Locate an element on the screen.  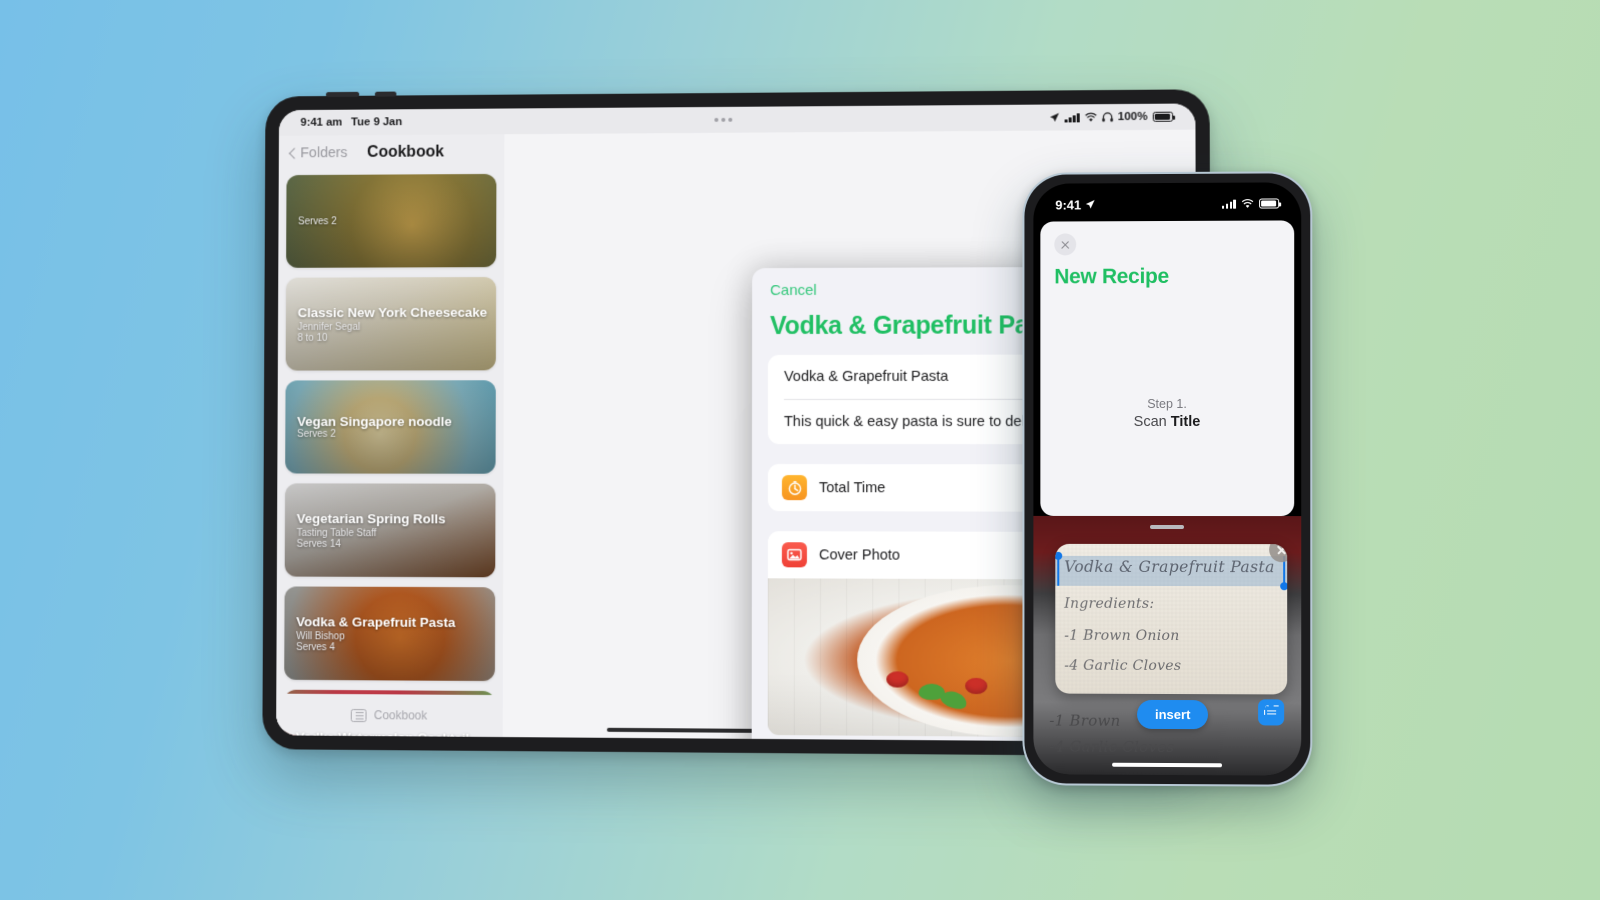
recipe-card-serves: 8 to 10 is located at coordinates (312, 338).